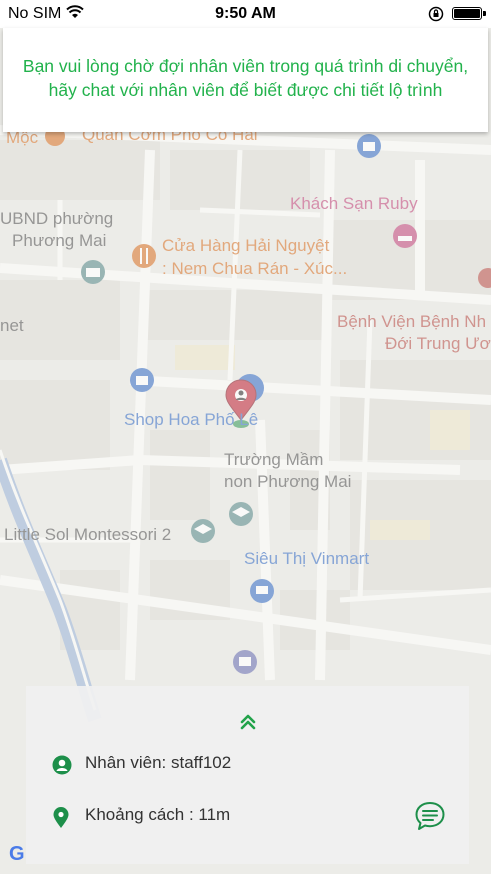  Describe the element at coordinates (241, 514) in the screenshot. I see `poi-school-icon` at that location.